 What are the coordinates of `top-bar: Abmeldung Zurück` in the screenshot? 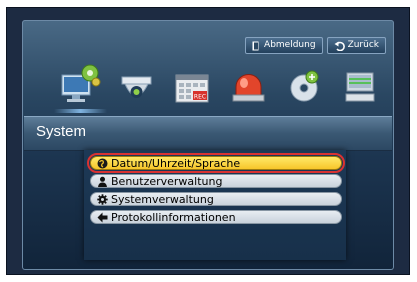 It's located at (315, 45).